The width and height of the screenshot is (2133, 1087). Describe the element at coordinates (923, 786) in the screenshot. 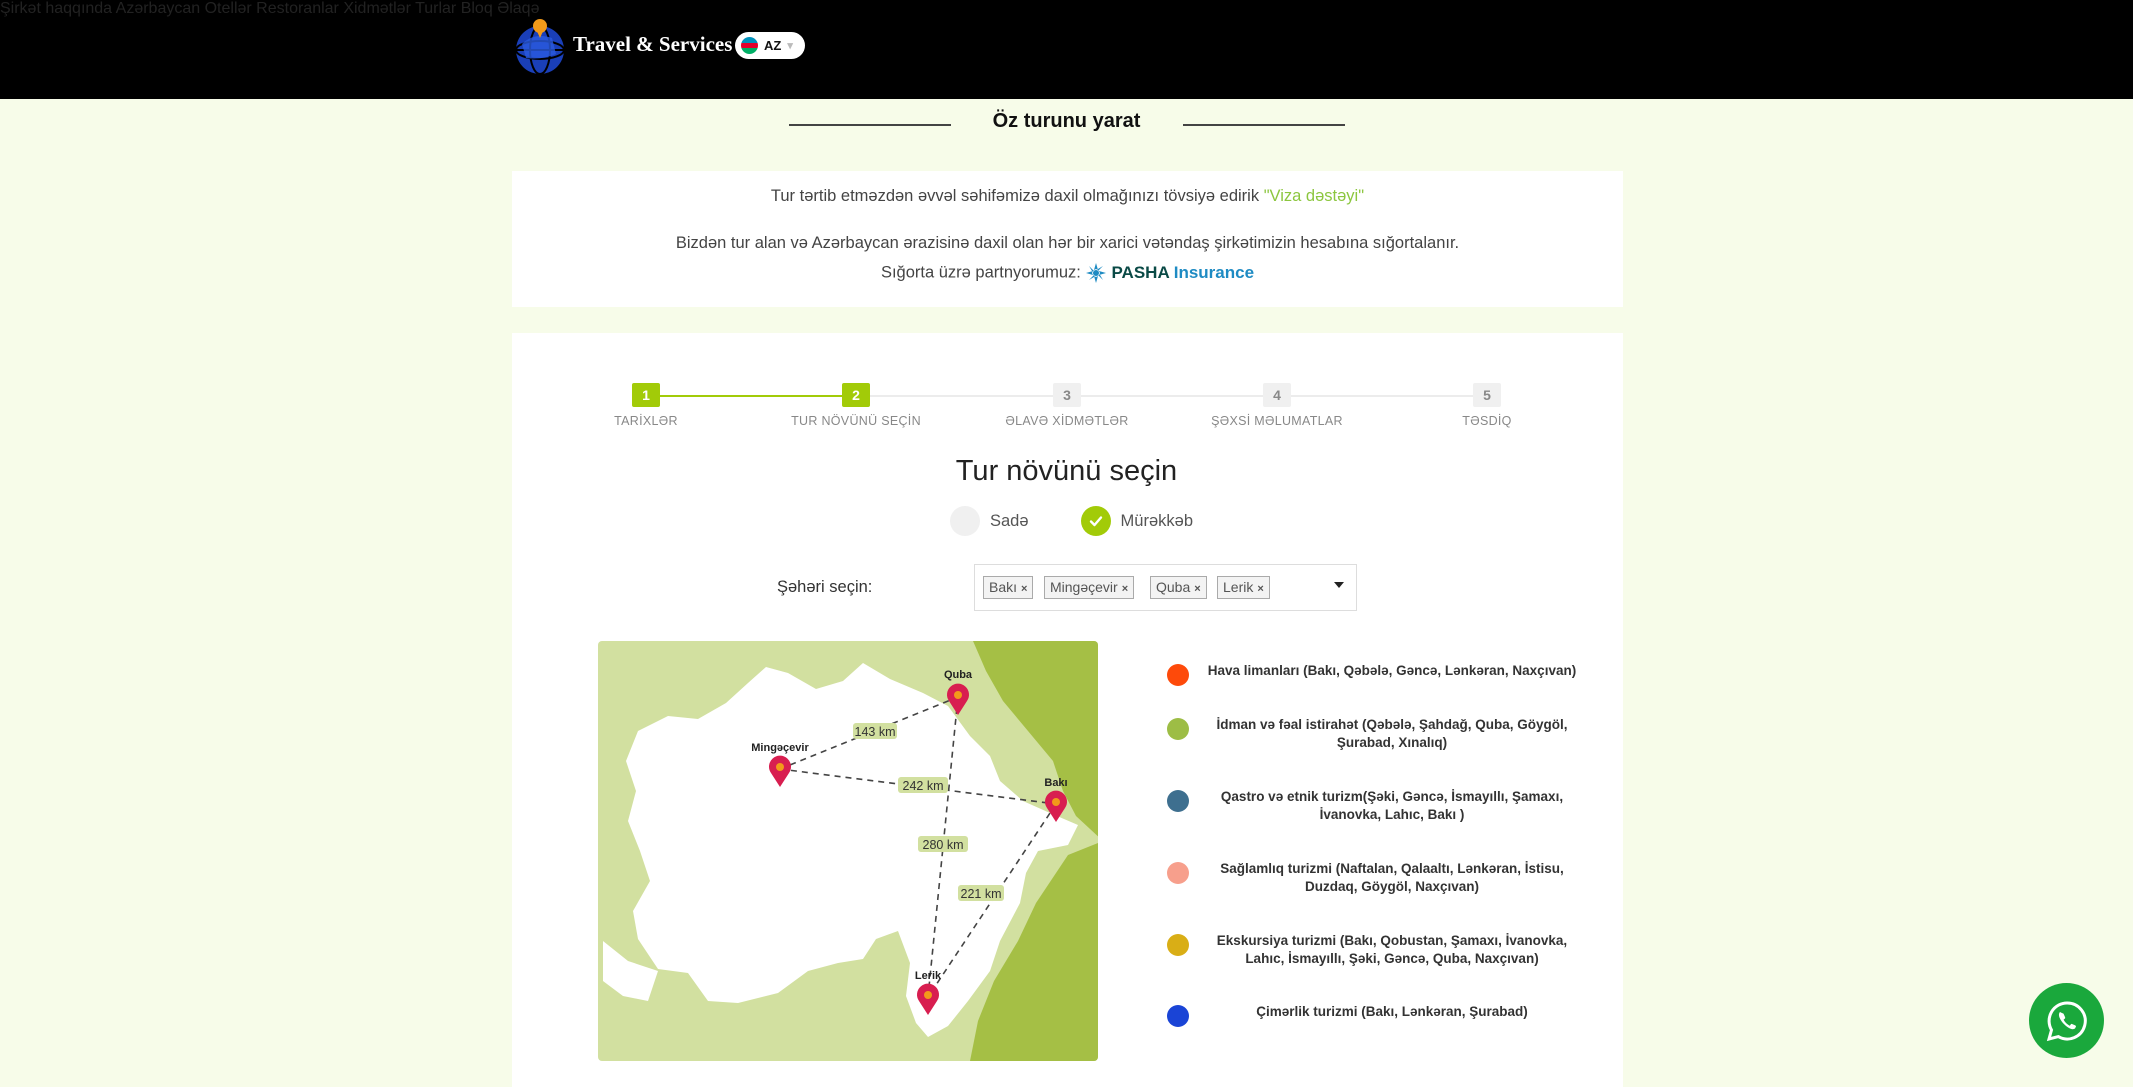

I see `distance-label: 242 km` at that location.